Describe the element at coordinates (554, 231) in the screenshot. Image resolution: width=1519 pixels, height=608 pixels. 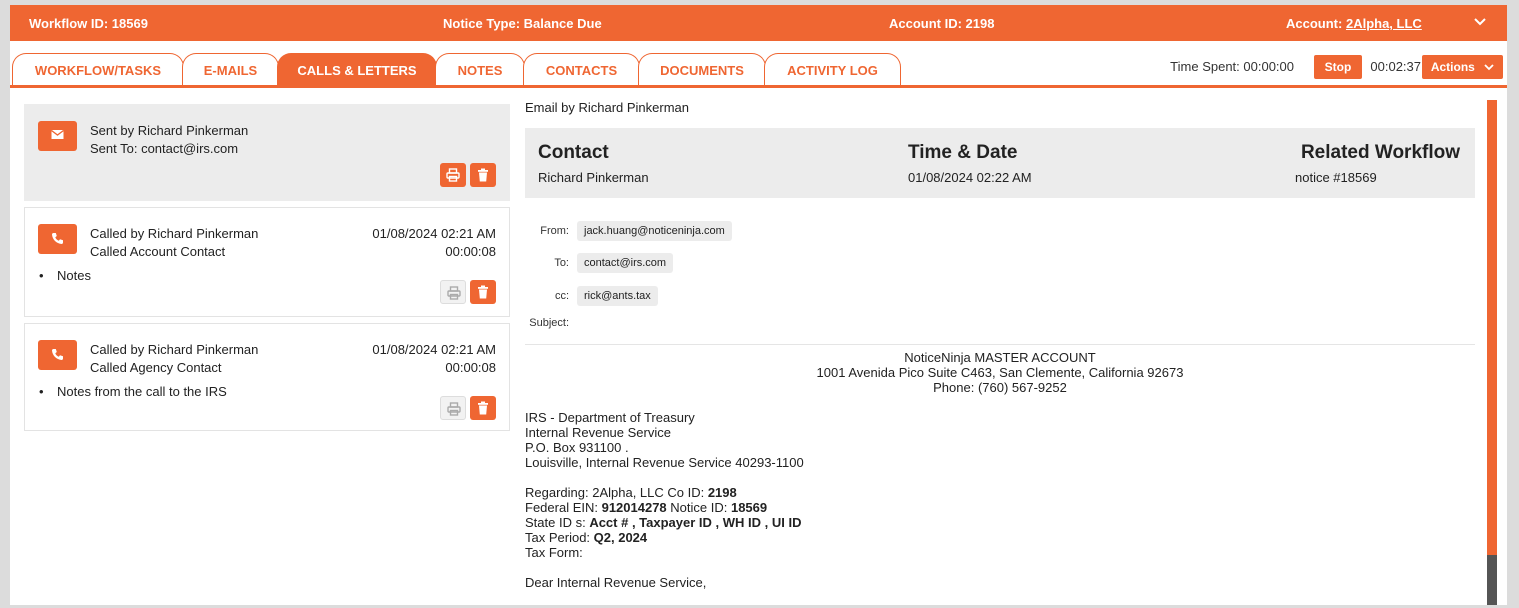
I see `from-label: From:` at that location.